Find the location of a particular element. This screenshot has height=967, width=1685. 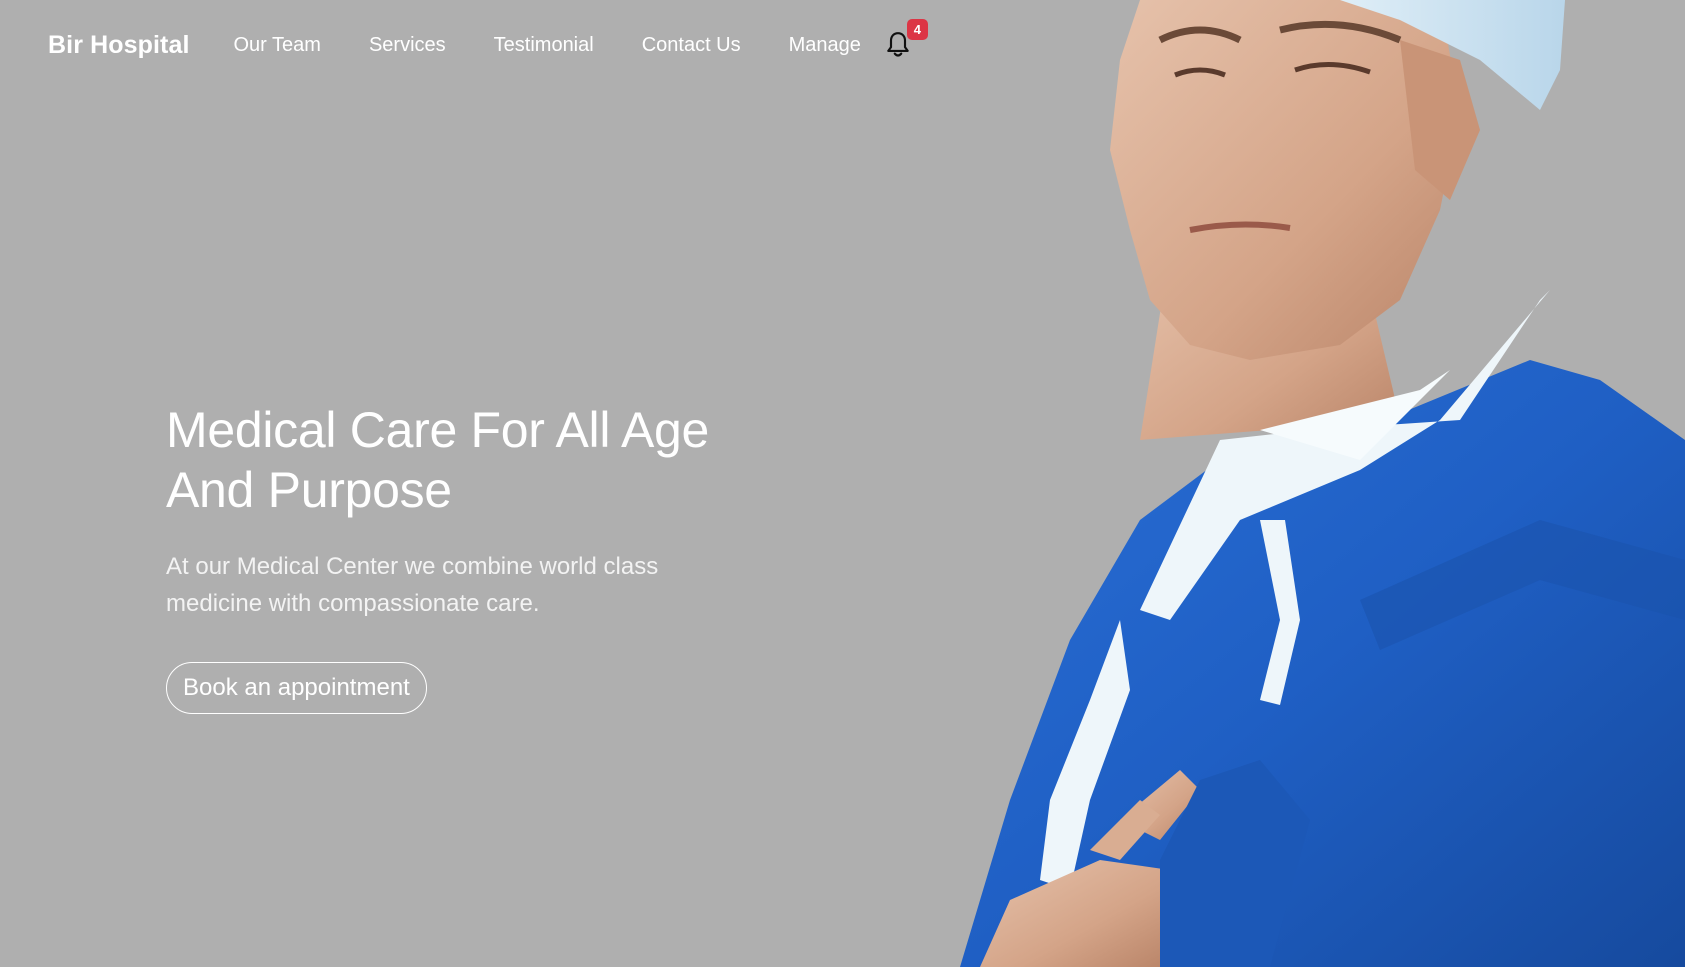

hero-title-line-2: And Purpose is located at coordinates (309, 490).